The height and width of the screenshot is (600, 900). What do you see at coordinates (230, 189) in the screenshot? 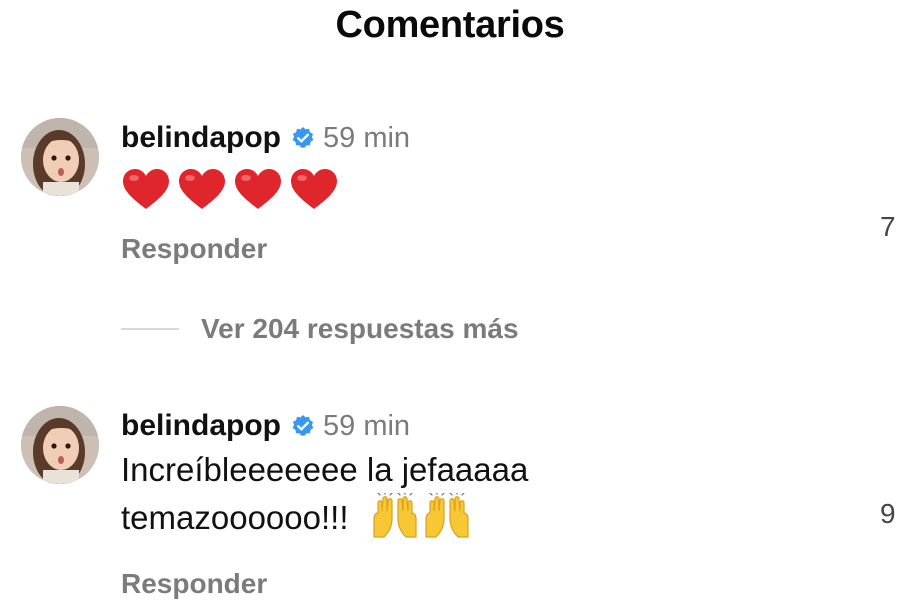
I see `comment-body` at bounding box center [230, 189].